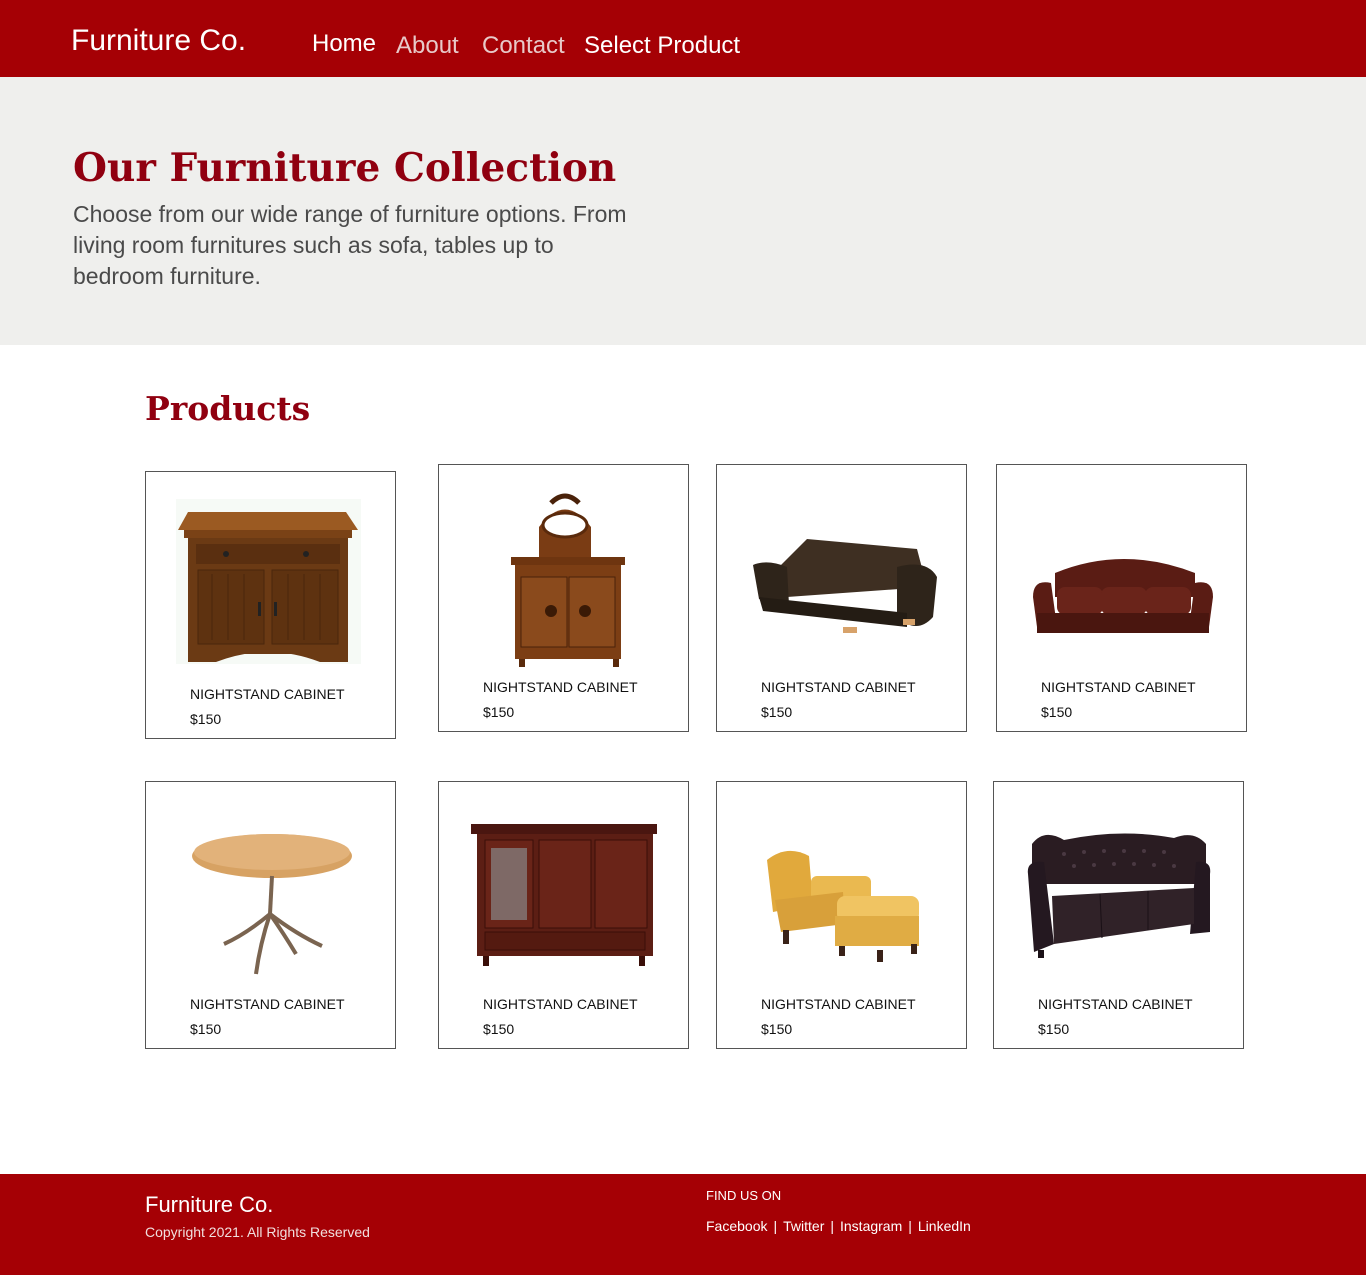  Describe the element at coordinates (838, 1226) in the screenshot. I see `footer-social-links: Facebook | Twitter | Instagram | LinkedIn` at that location.